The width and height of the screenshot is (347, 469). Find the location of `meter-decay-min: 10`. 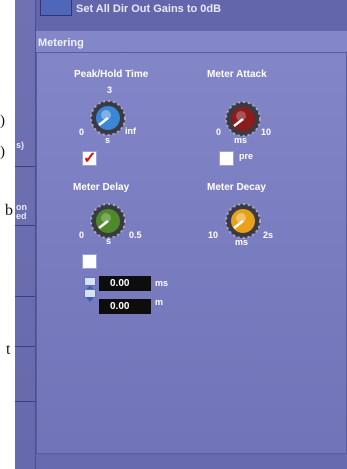

meter-decay-min: 10 is located at coordinates (213, 235).